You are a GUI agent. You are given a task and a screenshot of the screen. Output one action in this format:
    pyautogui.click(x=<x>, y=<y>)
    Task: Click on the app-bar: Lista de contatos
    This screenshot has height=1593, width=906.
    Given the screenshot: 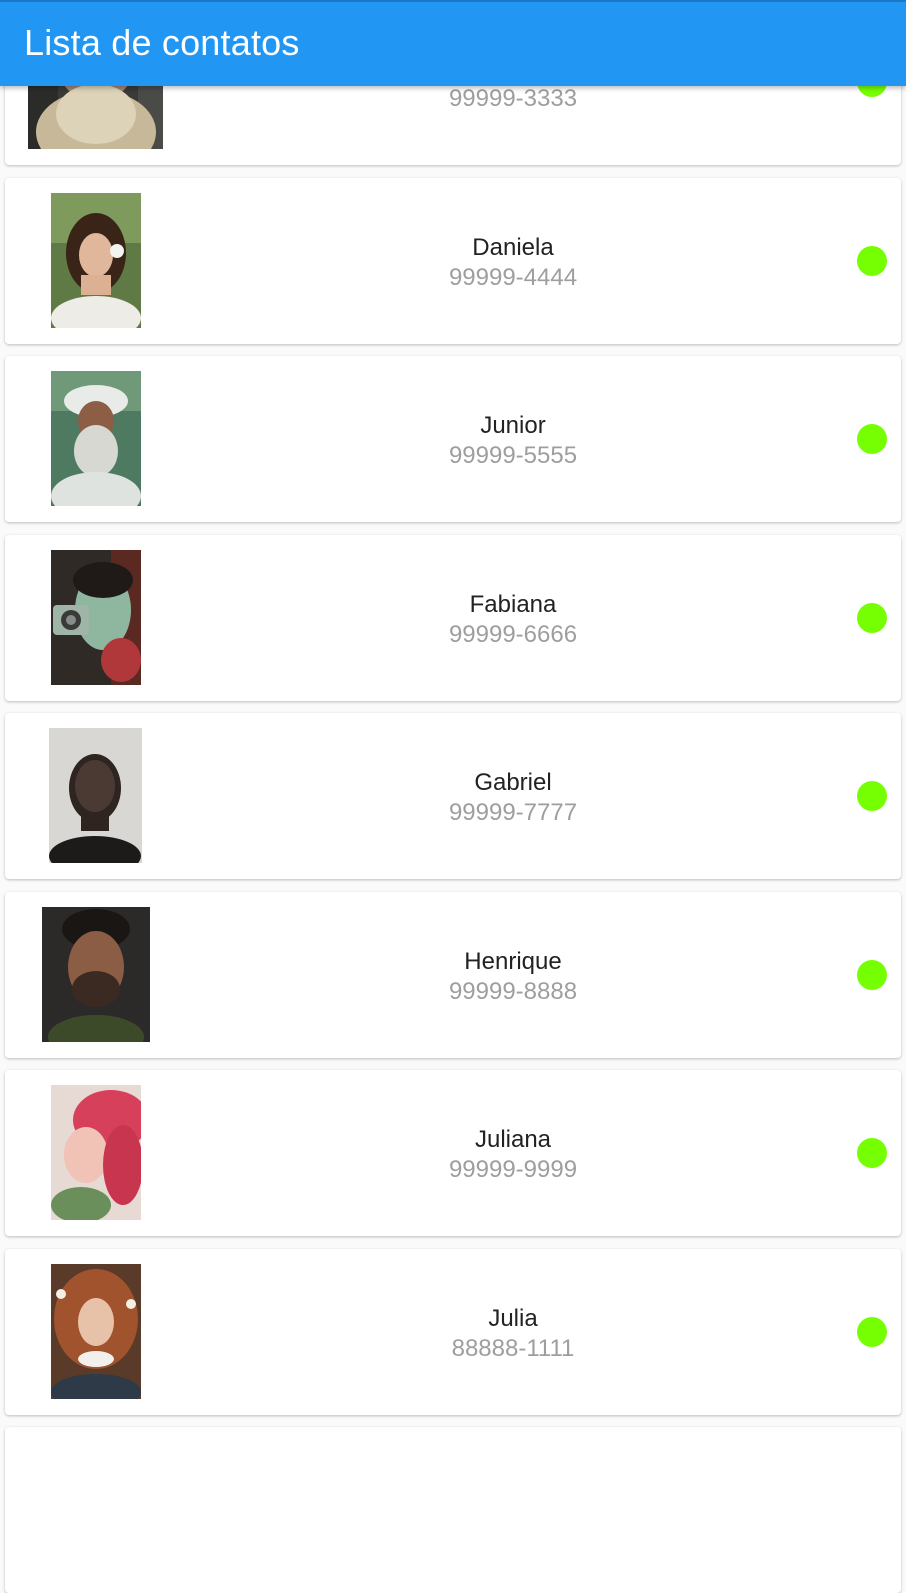 What is the action you would take?
    pyautogui.click(x=453, y=43)
    